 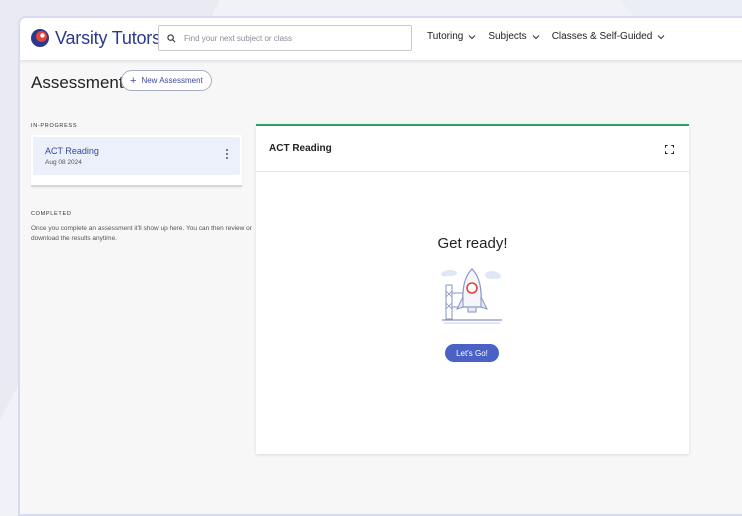 What do you see at coordinates (472, 243) in the screenshot?
I see `get-ready-heading: Get ready!` at bounding box center [472, 243].